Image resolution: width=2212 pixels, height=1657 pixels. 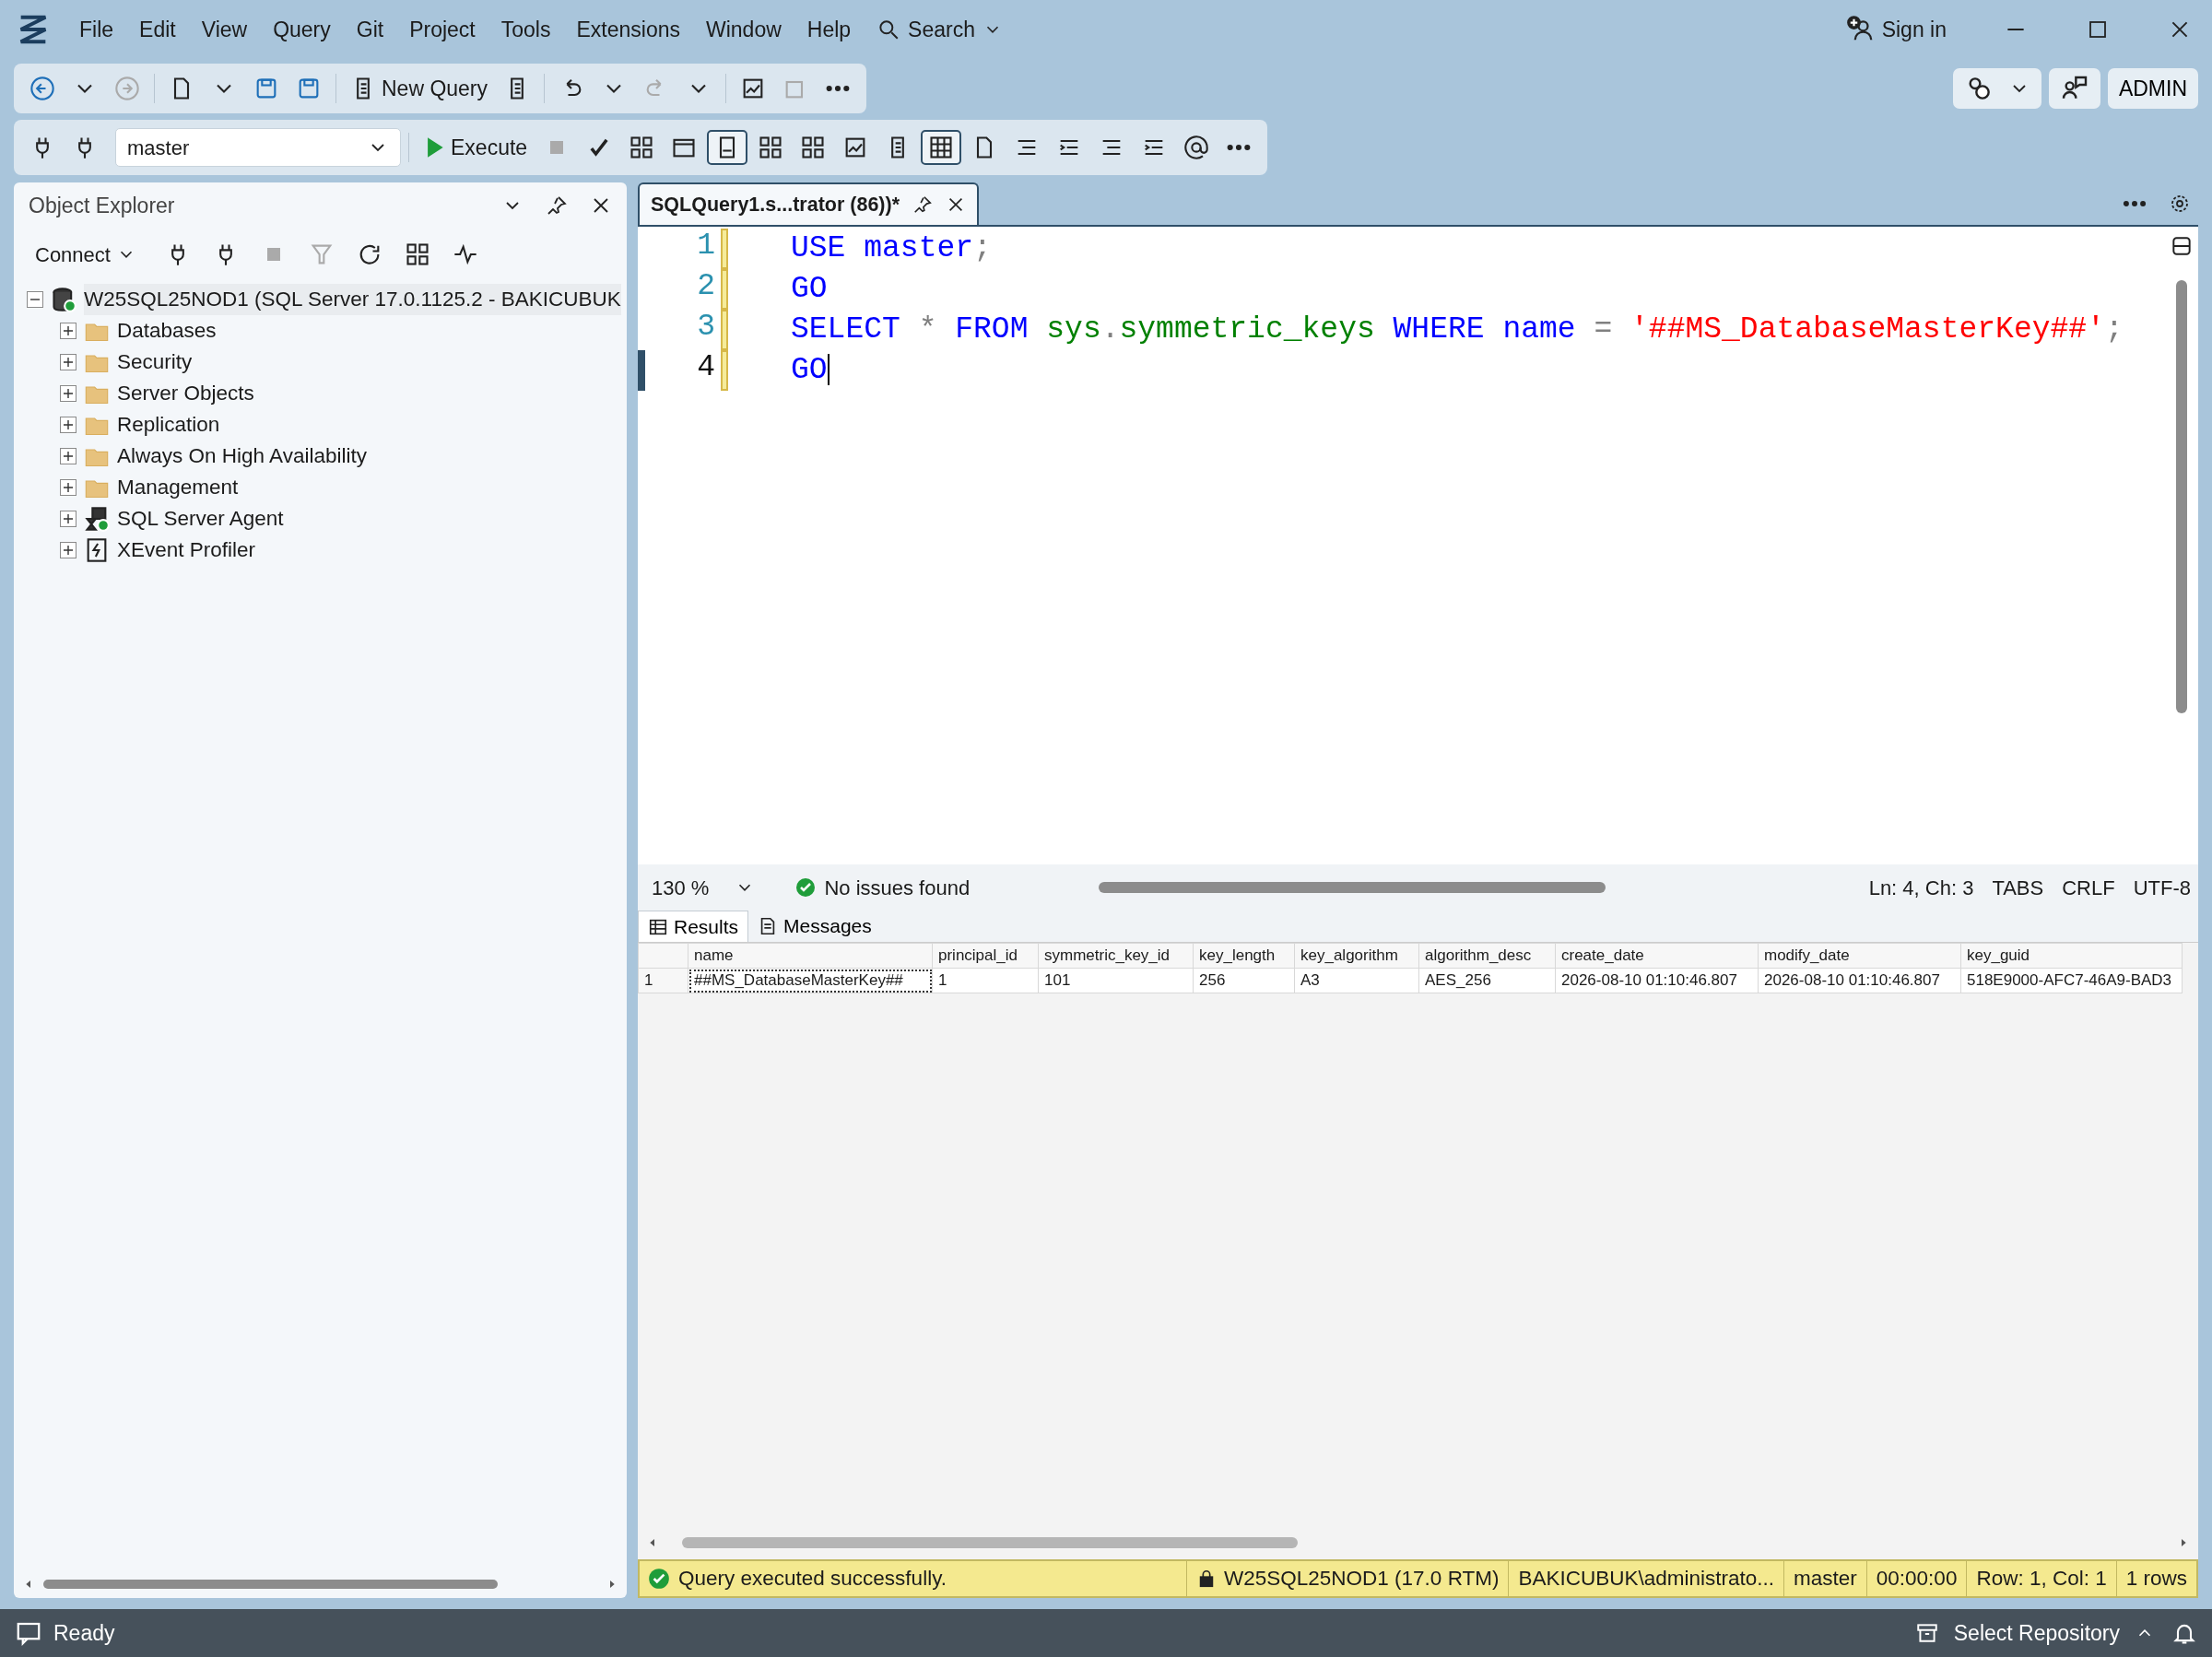 I want to click on column-header: key_length, so click(x=1244, y=956).